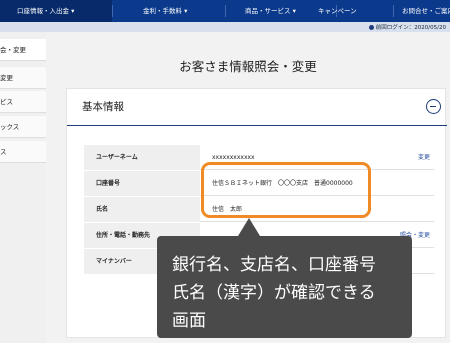 Image resolution: width=450 pixels, height=343 pixels. I want to click on collapse-minus-icon, so click(433, 106).